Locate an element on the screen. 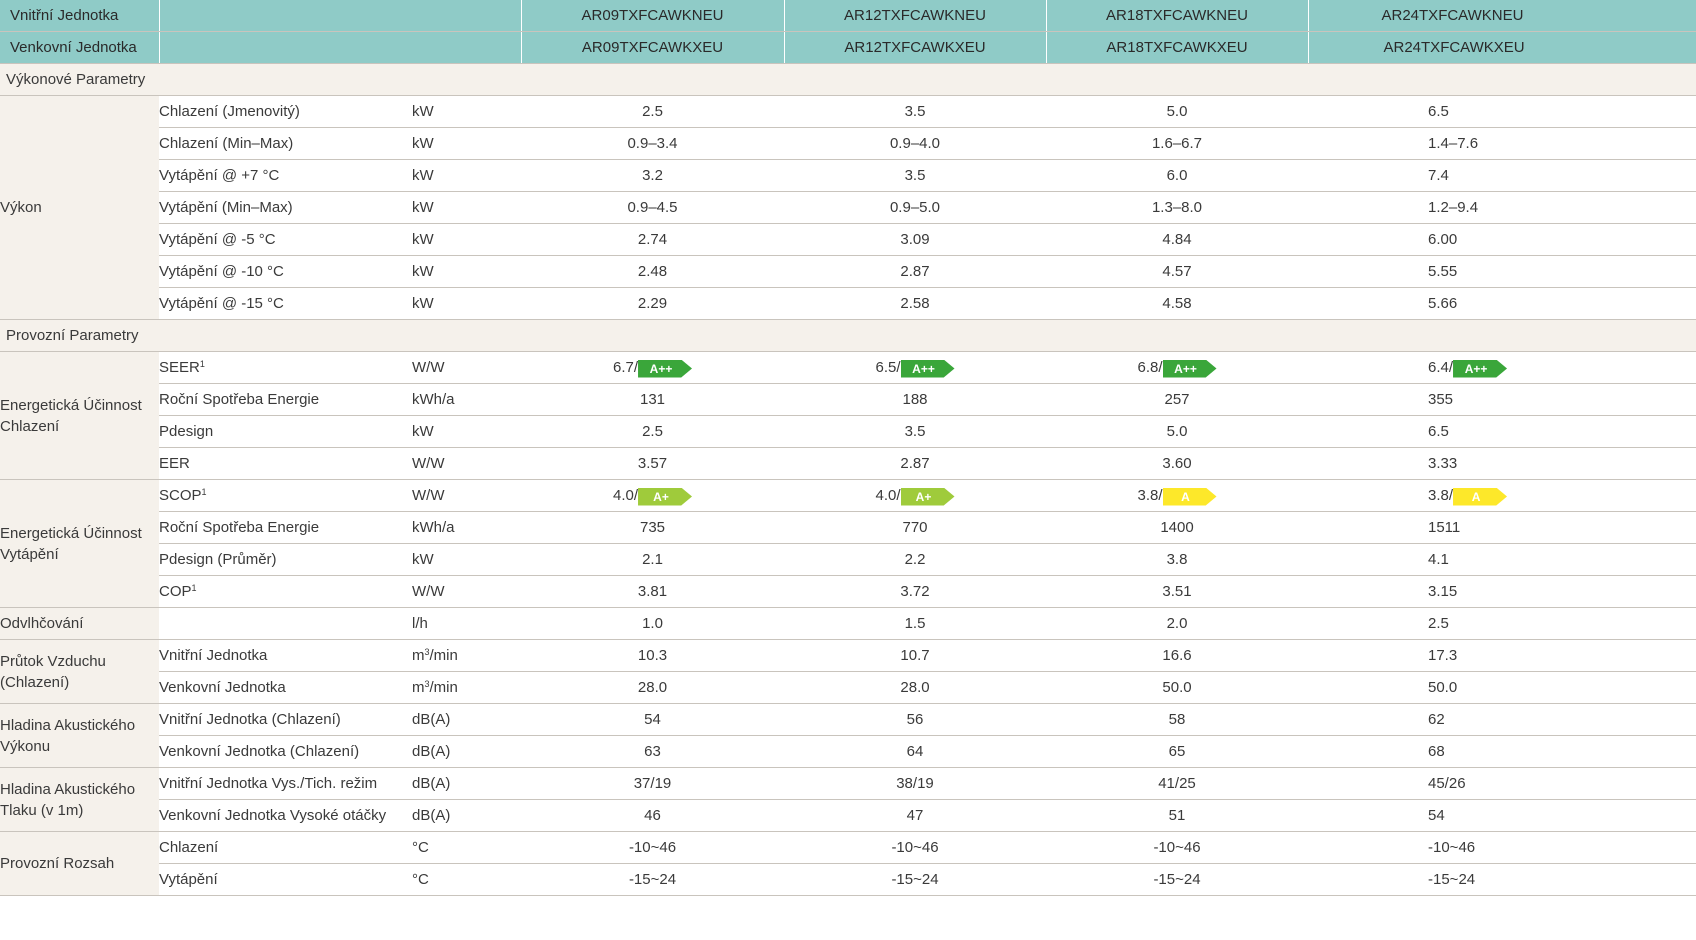  param-cell: Roční Spotřeba Energie is located at coordinates (285, 527).